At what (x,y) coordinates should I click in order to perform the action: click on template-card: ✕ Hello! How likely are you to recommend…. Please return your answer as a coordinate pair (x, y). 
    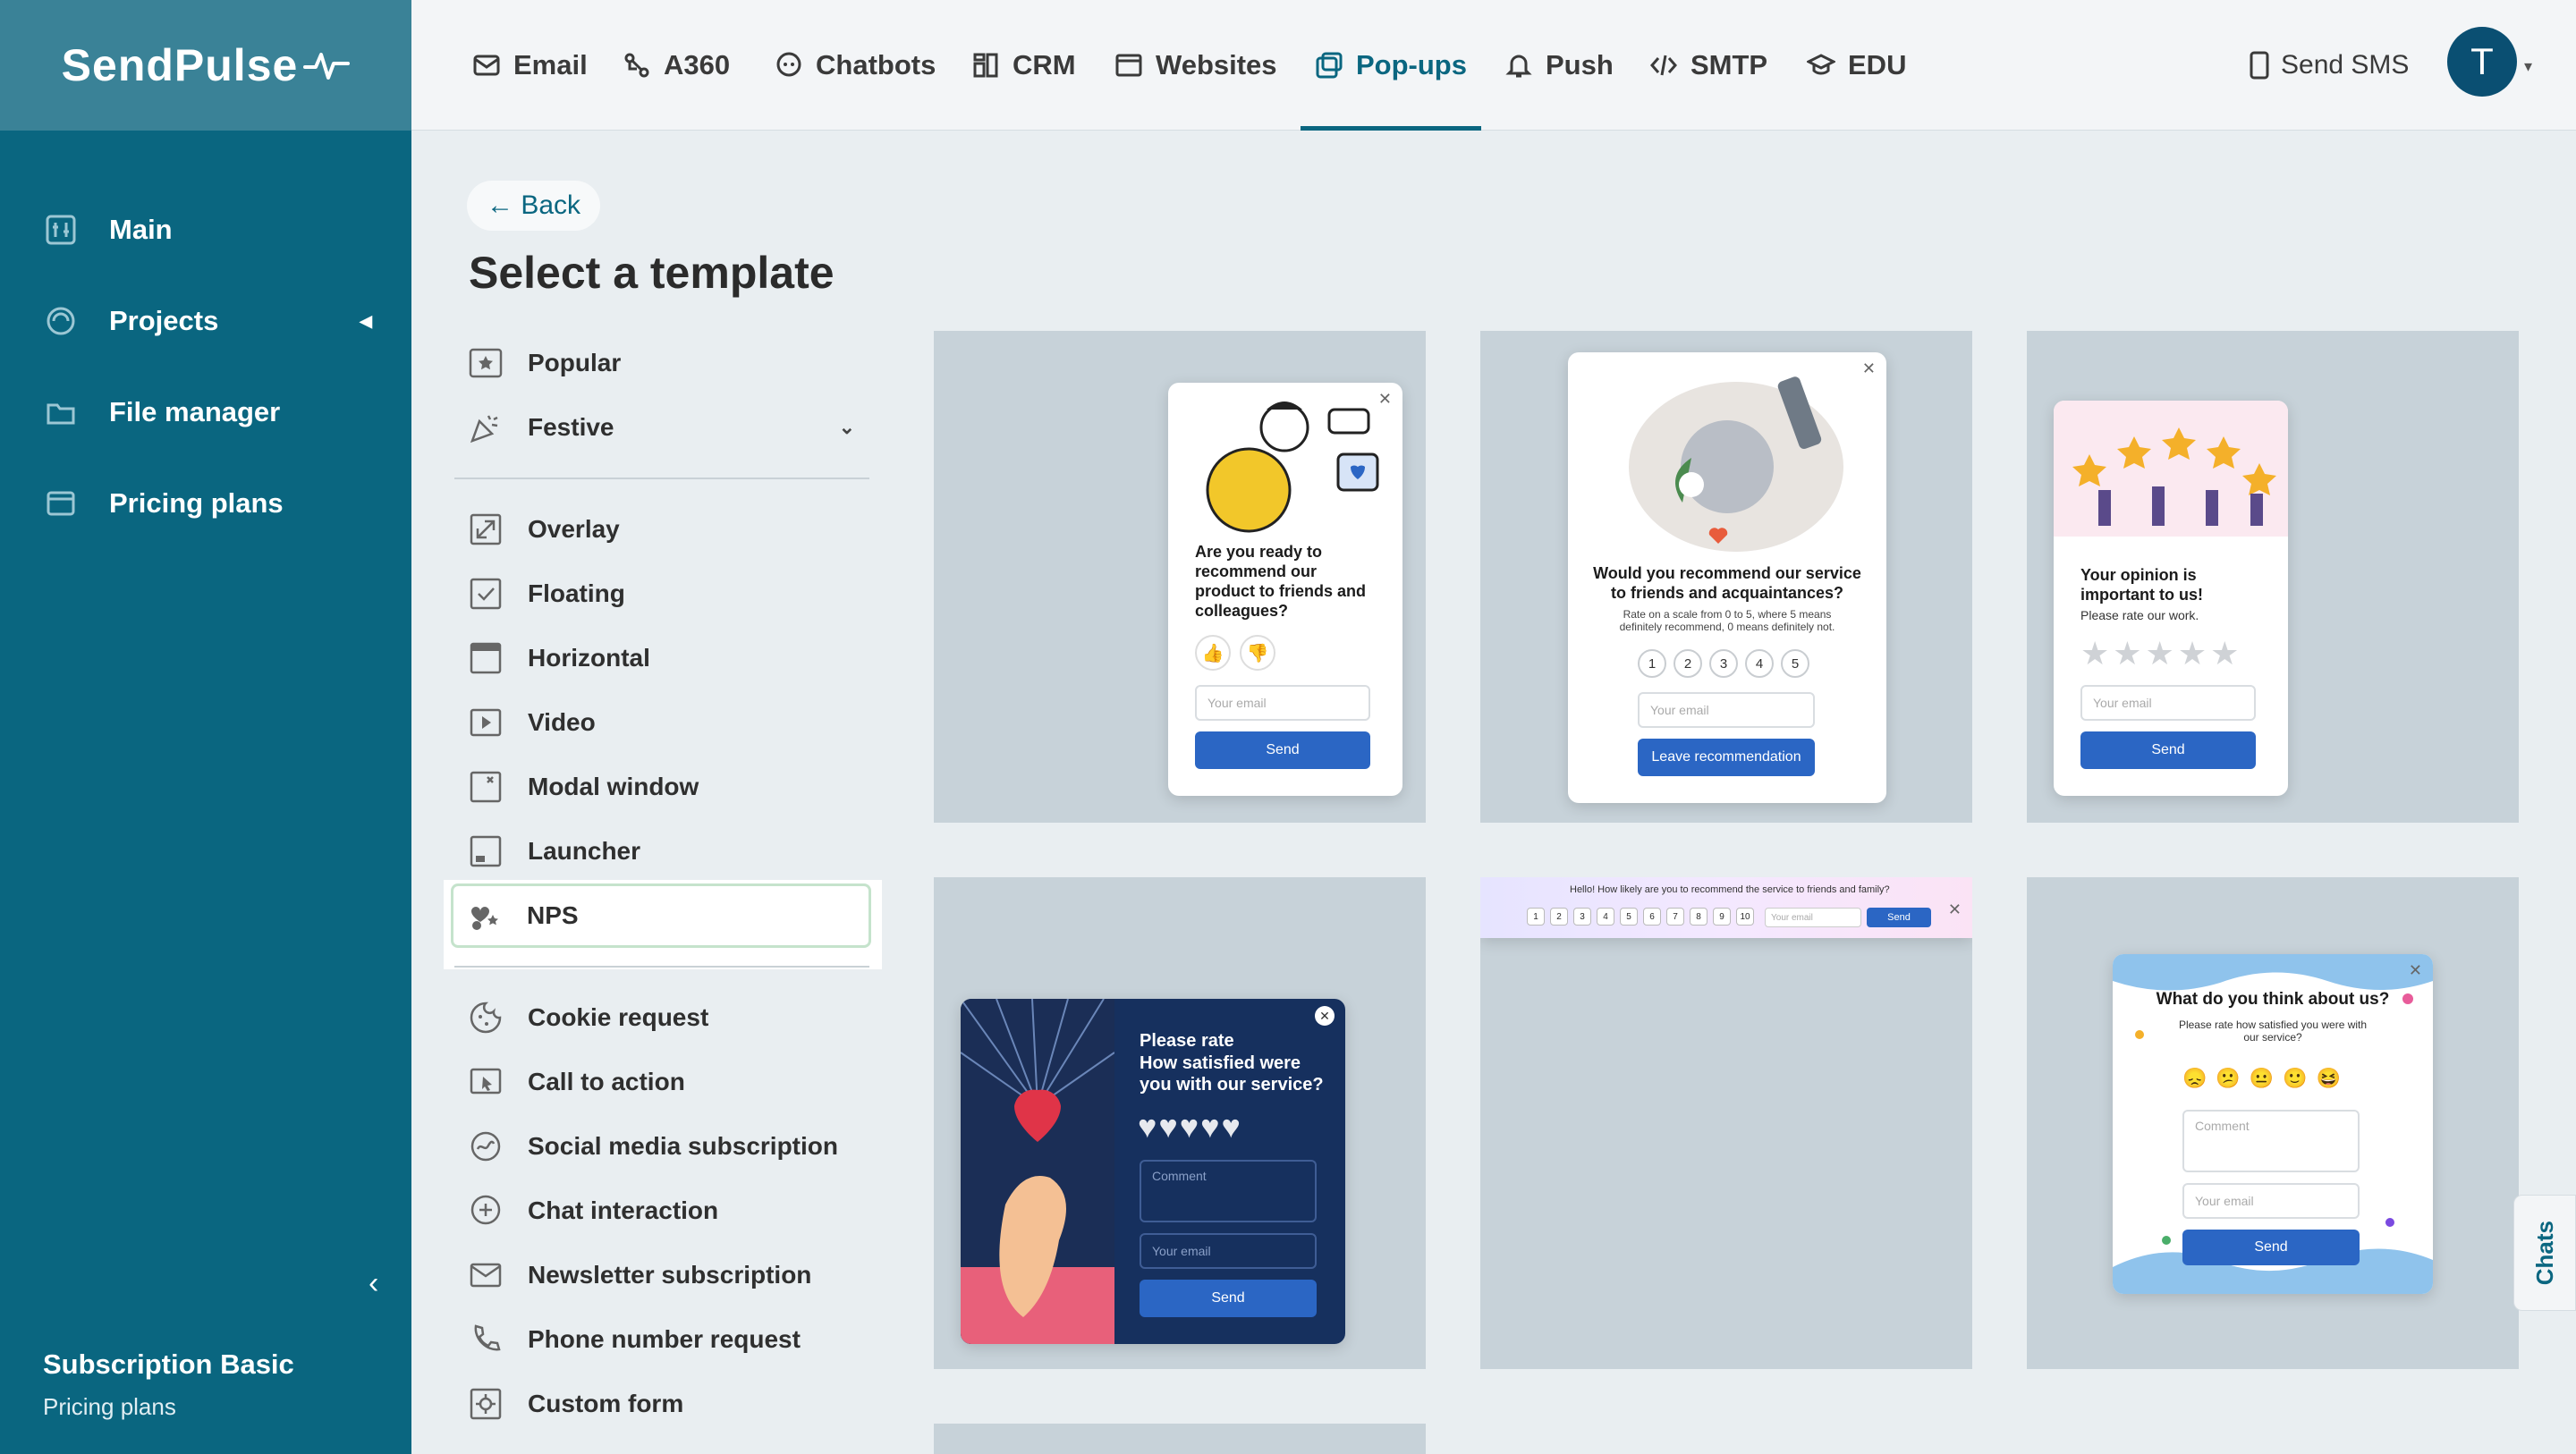
    Looking at the image, I should click on (1726, 1123).